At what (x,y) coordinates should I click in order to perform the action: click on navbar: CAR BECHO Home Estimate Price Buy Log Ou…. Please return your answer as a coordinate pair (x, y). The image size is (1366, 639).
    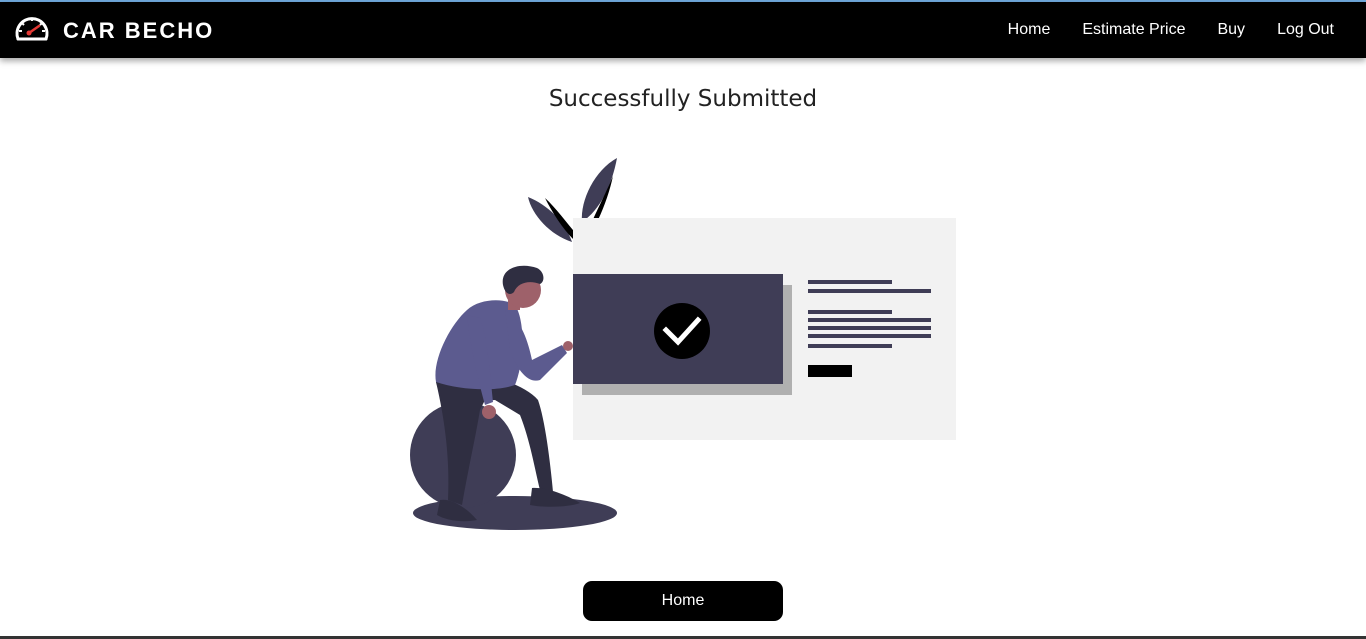
    Looking at the image, I should click on (683, 30).